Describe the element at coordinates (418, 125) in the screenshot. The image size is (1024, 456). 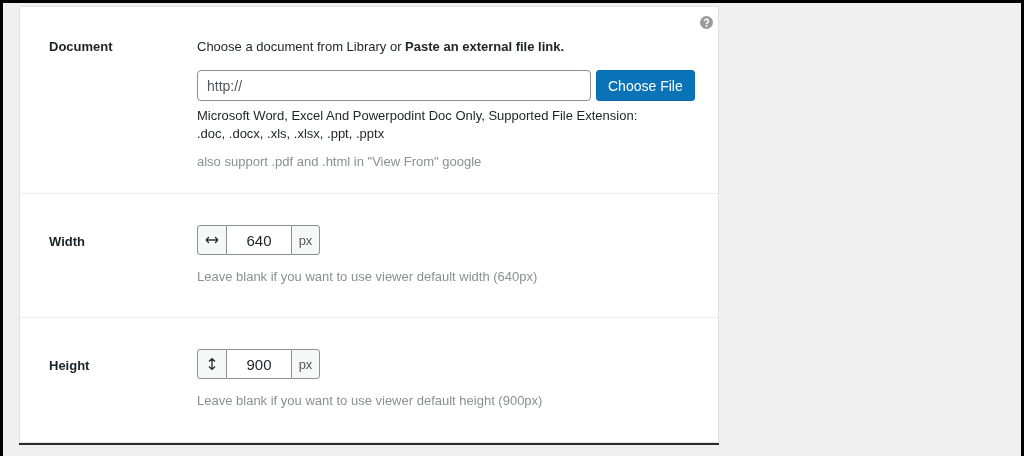
I see `supported-formats-text: Microsoft Word, Excel And Powerpodint Doc Only, Supported File Extension: .doc, .docx, .xls, .xlsx, .ppt, .pptx` at that location.